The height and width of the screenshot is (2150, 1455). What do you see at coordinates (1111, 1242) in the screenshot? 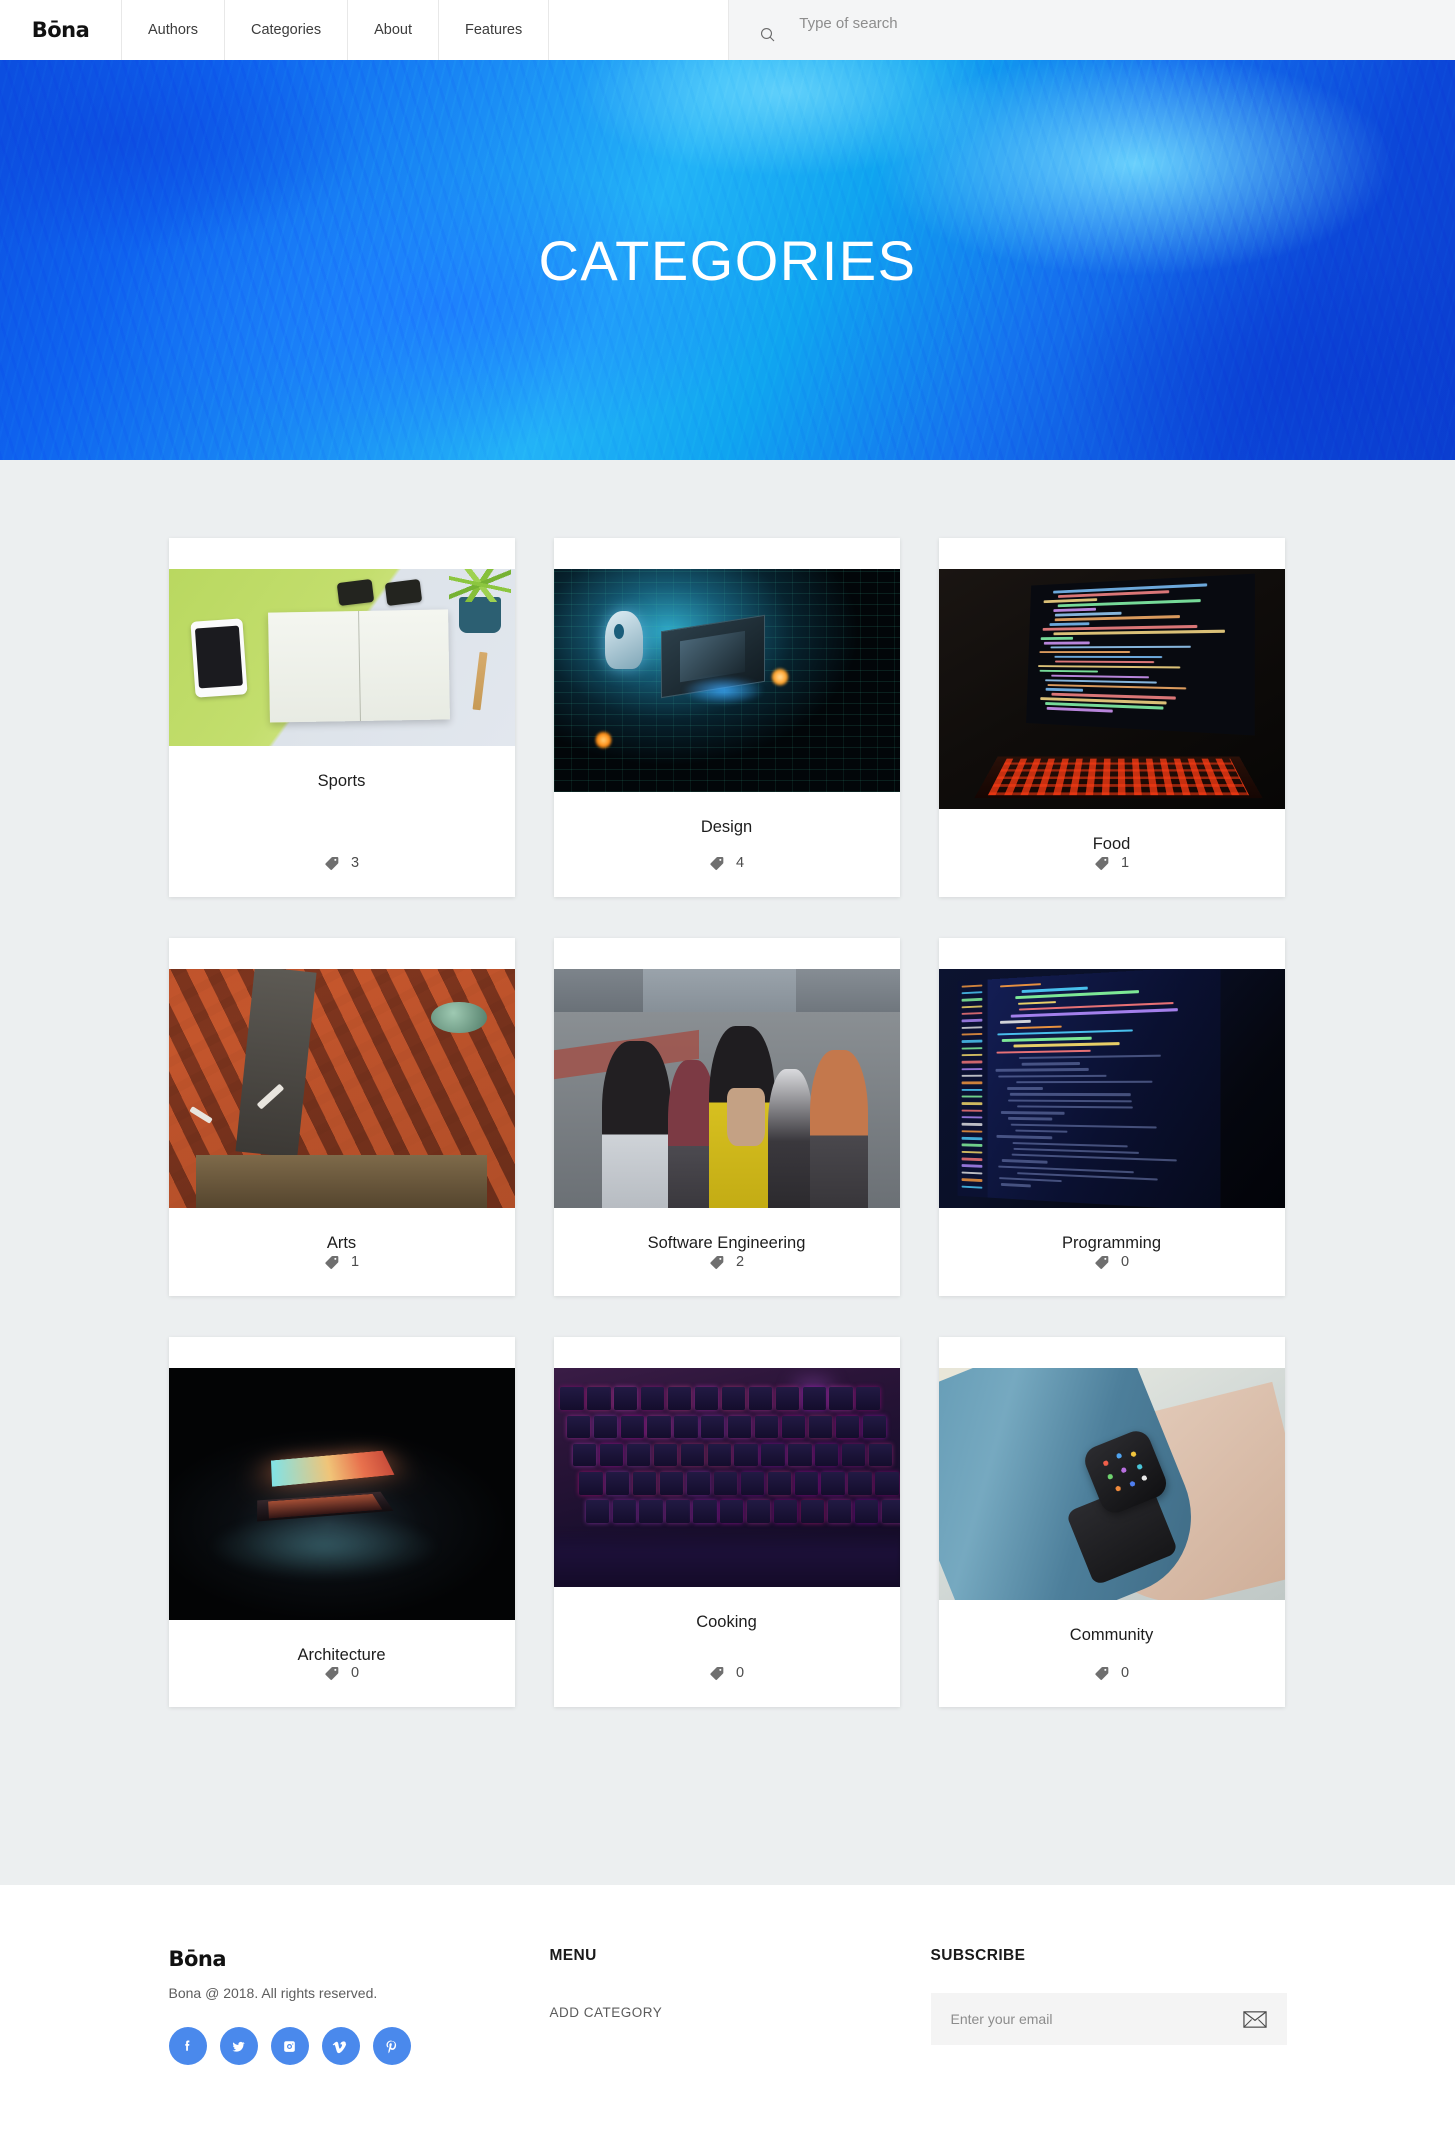
I see `category-title: Programming` at bounding box center [1111, 1242].